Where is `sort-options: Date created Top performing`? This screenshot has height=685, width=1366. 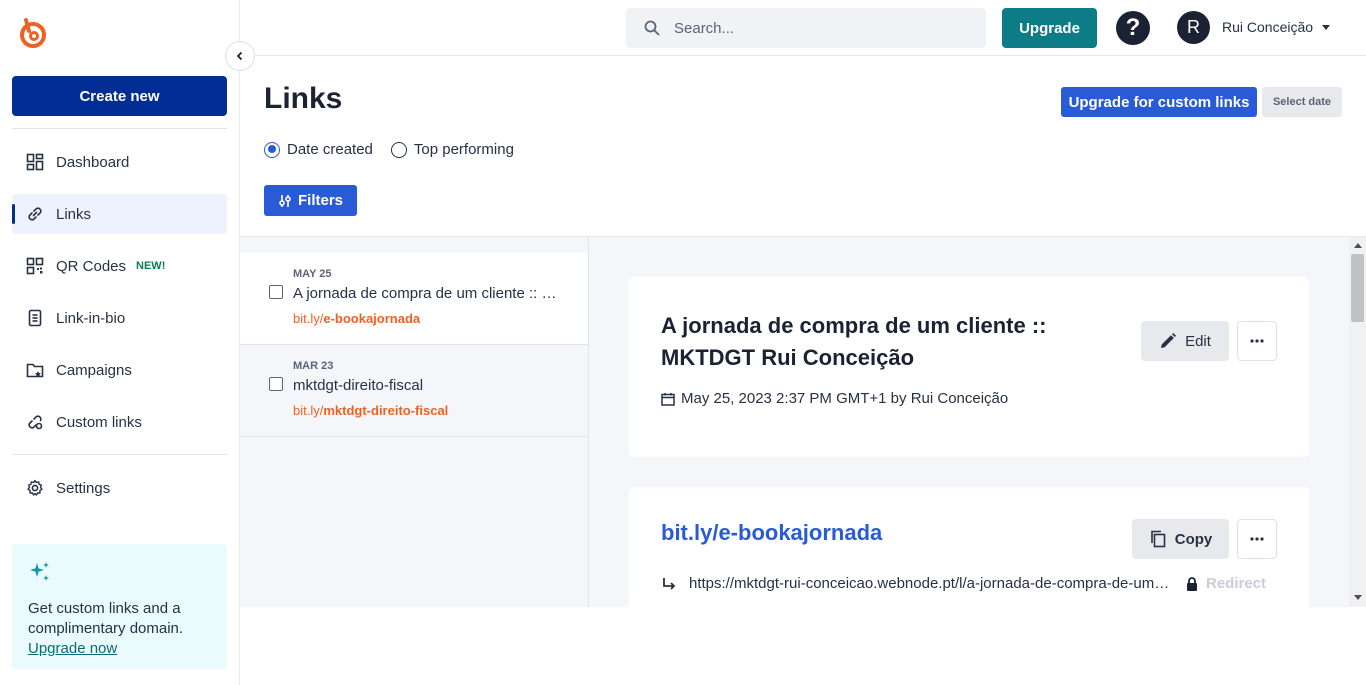
sort-options: Date created Top performing is located at coordinates (389, 149).